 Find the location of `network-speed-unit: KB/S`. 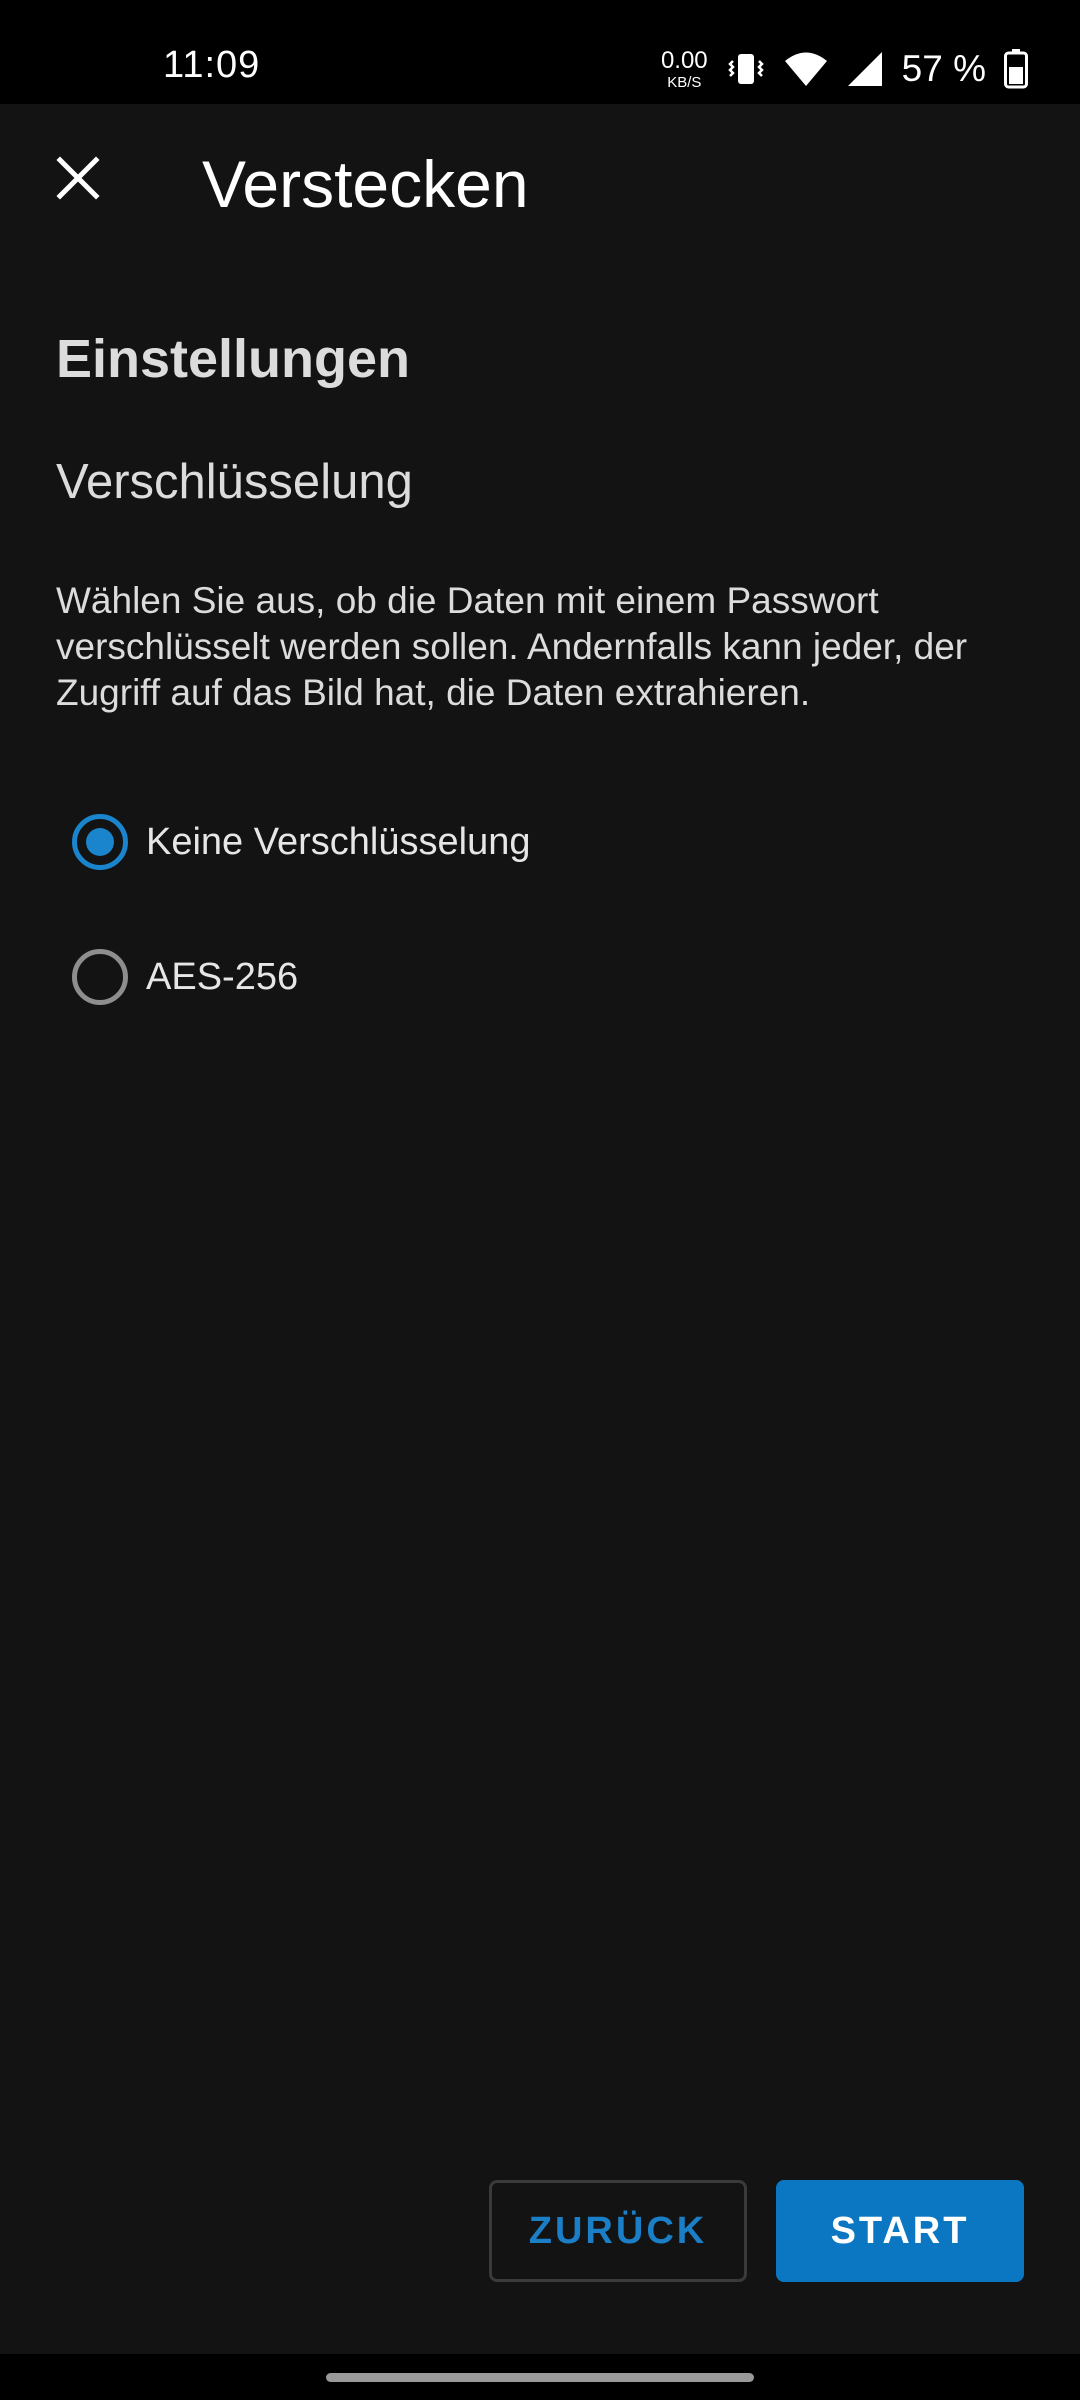

network-speed-unit: KB/S is located at coordinates (684, 82).